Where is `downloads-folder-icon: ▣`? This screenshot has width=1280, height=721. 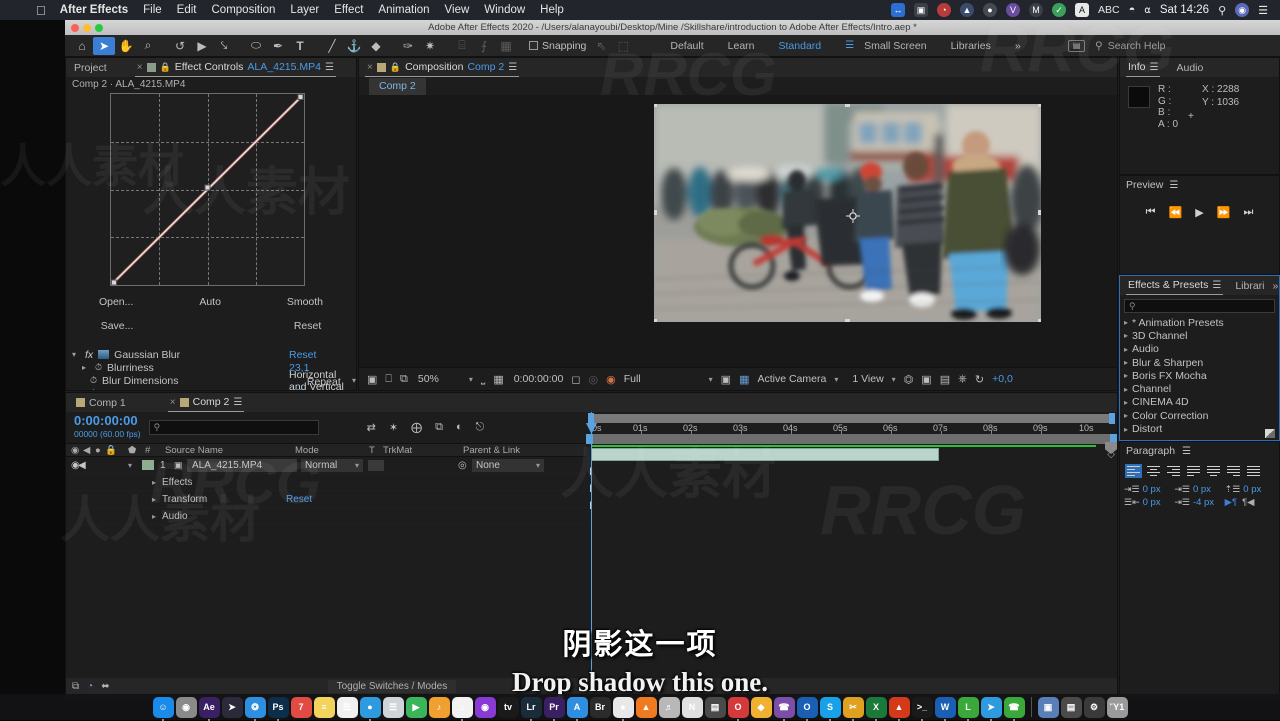
downloads-folder-icon: ▣ is located at coordinates (1048, 707).